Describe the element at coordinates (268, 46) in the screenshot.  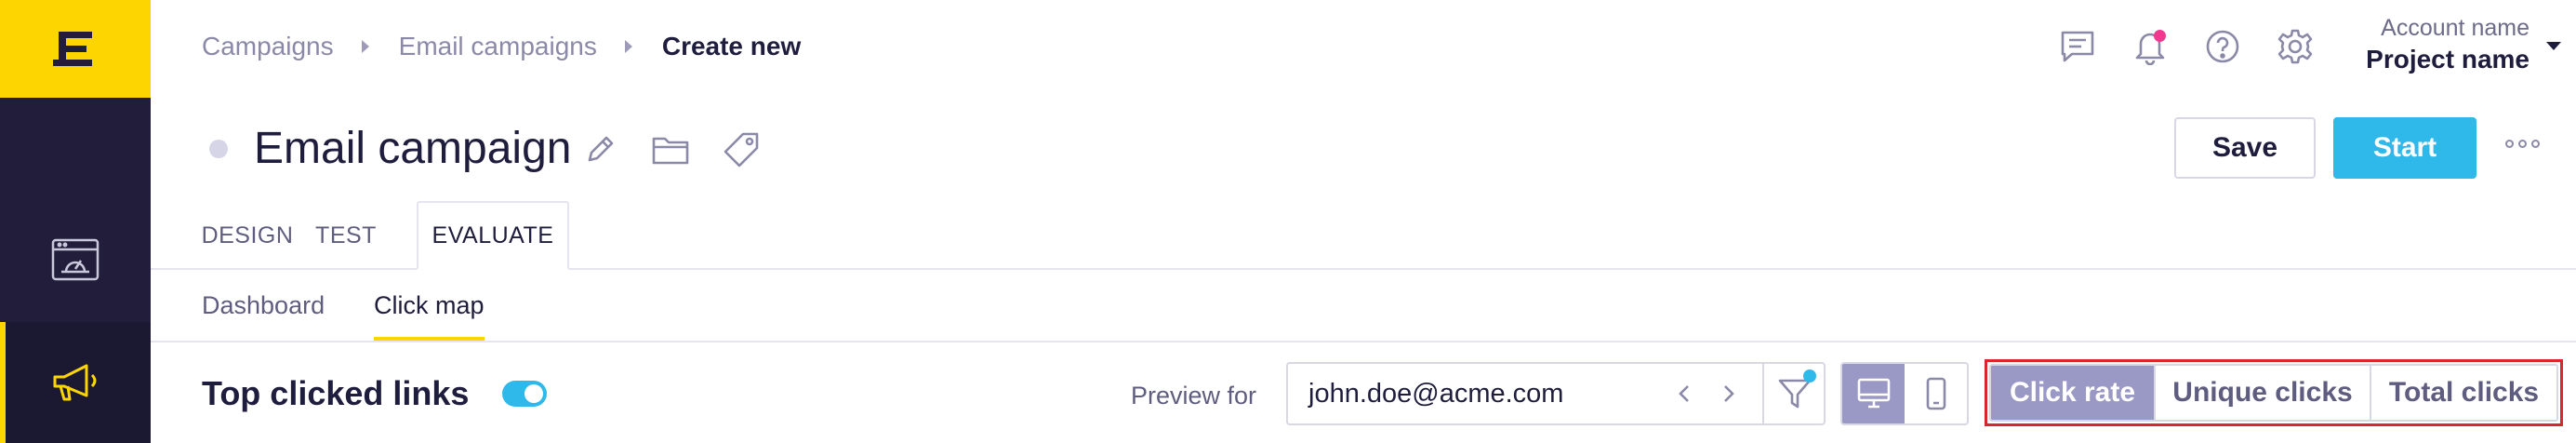
I see `breadcrumb-campaigns: Campaigns` at that location.